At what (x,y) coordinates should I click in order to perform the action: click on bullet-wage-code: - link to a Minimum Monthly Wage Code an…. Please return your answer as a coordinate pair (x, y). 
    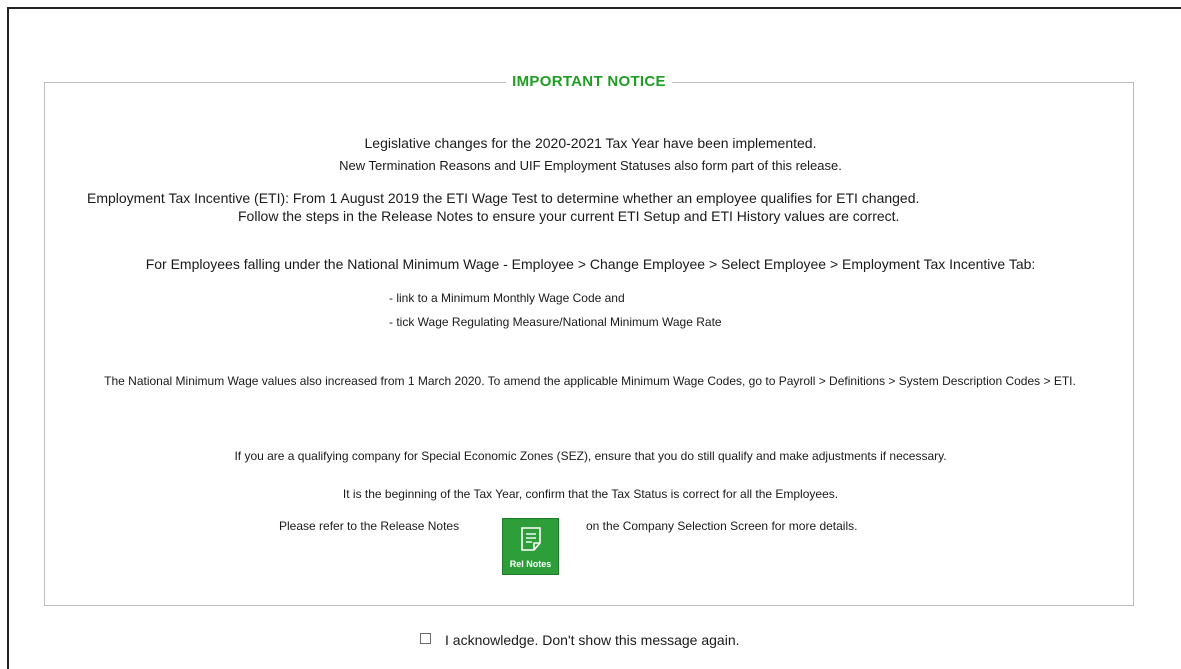
    Looking at the image, I should click on (507, 298).